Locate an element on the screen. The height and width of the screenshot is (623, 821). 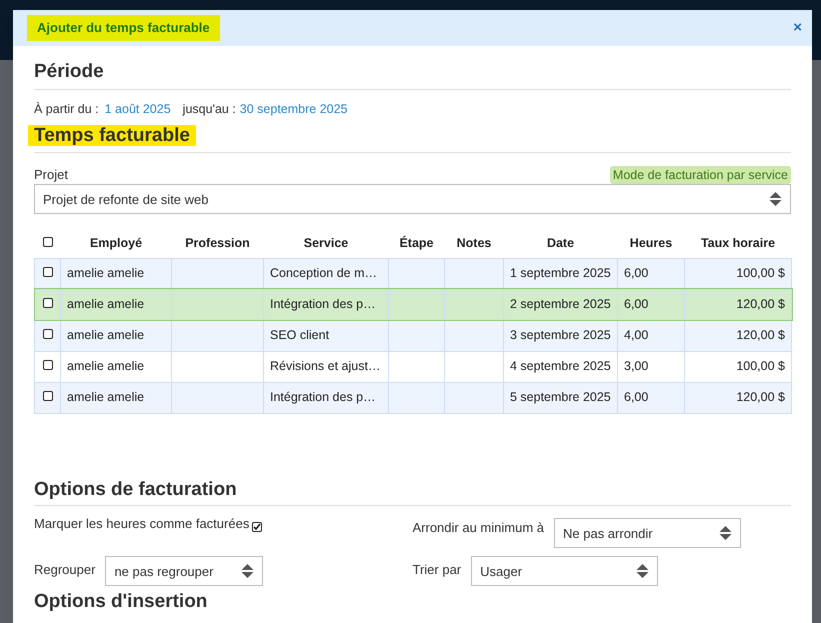
select-field: Ne pas arrondir is located at coordinates (647, 533).